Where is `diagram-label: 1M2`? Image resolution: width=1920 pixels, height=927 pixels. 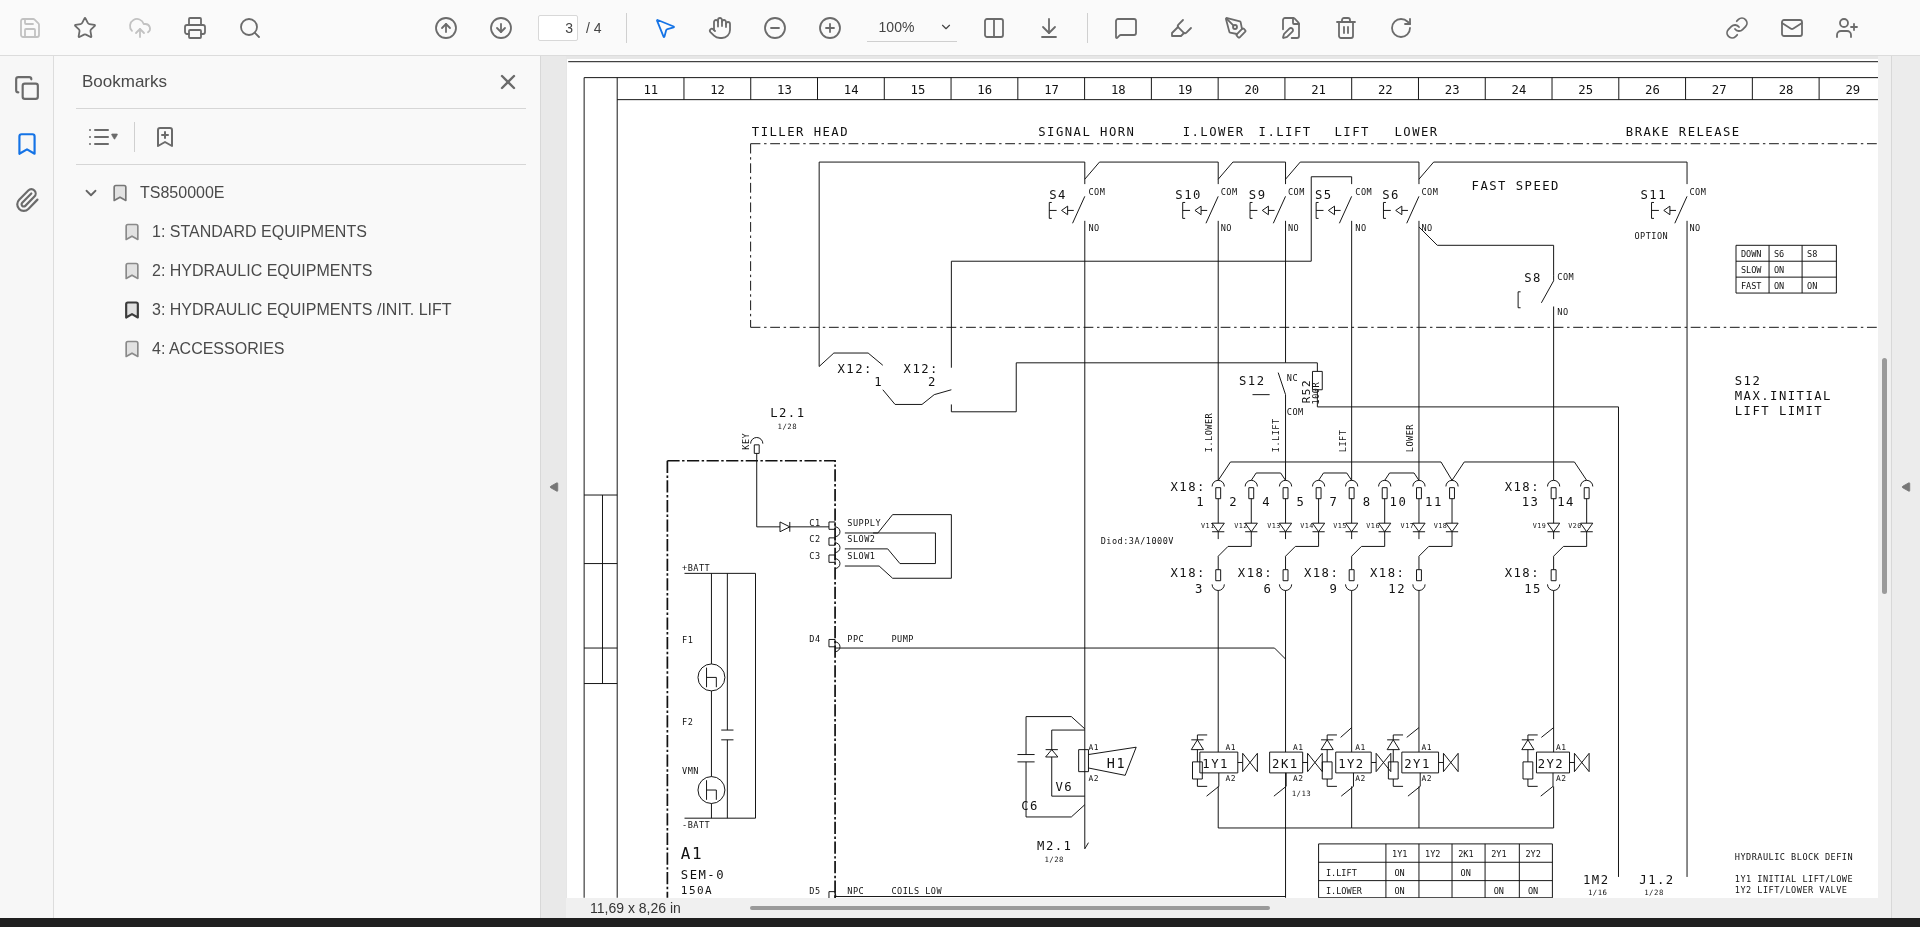 diagram-label: 1M2 is located at coordinates (1596, 880).